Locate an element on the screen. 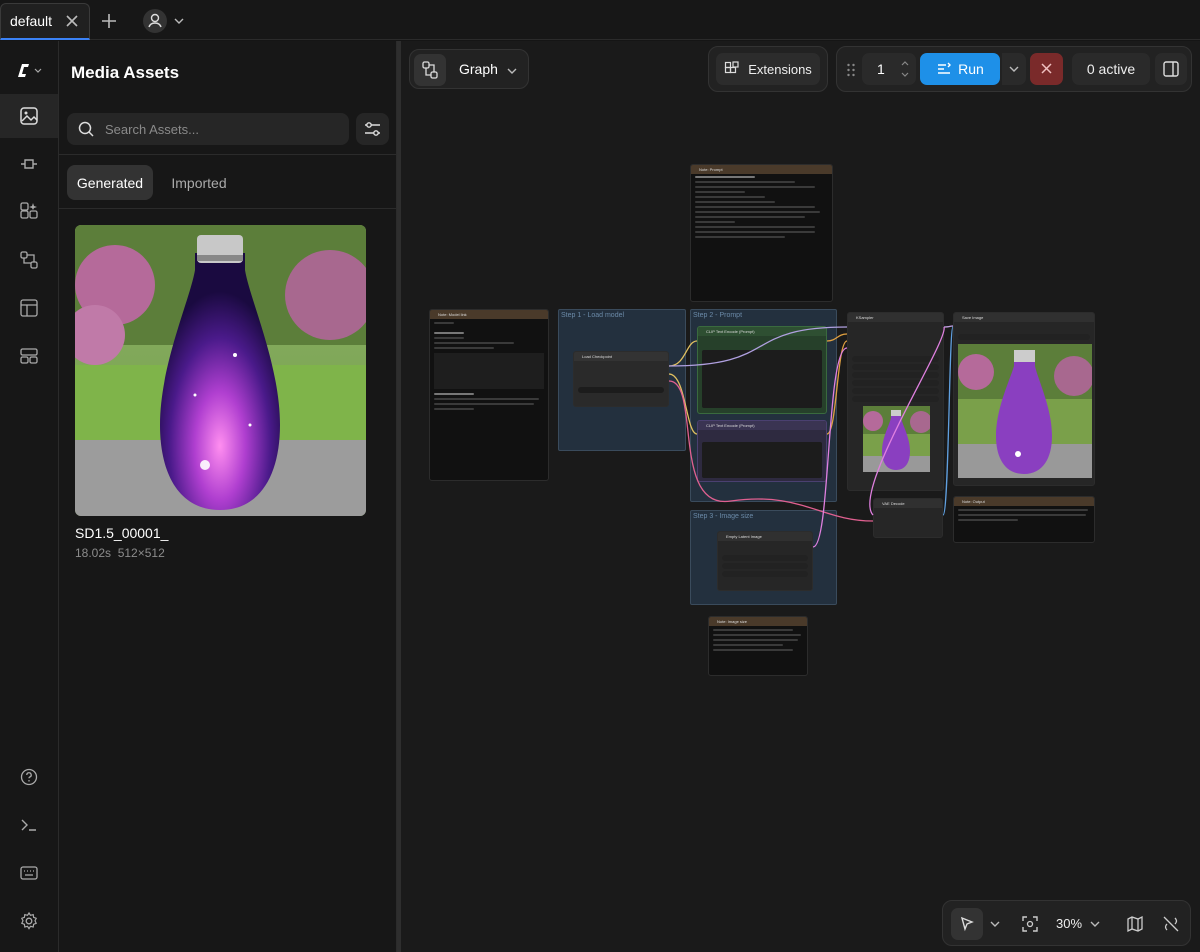 Image resolution: width=1200 pixels, height=952 pixels. select-tool-button is located at coordinates (967, 924).